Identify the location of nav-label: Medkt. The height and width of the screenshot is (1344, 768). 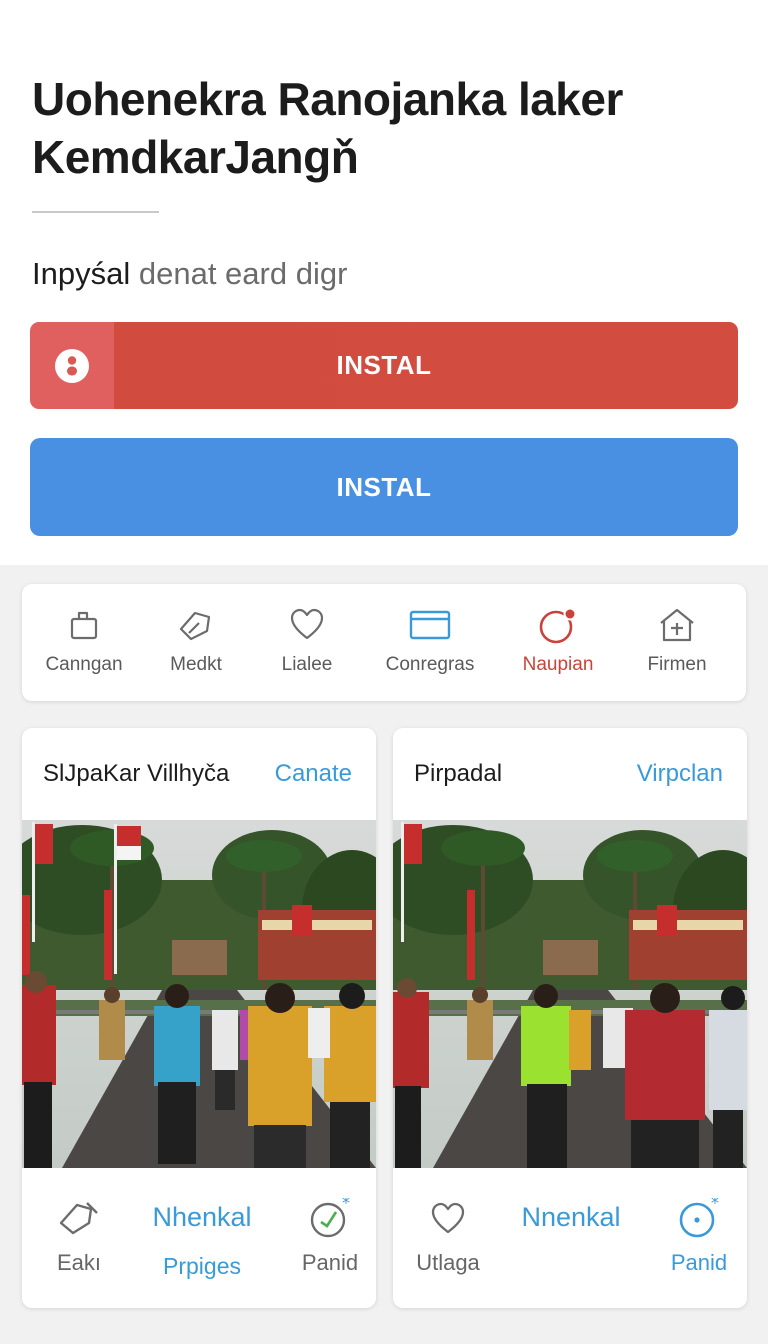
(196, 664).